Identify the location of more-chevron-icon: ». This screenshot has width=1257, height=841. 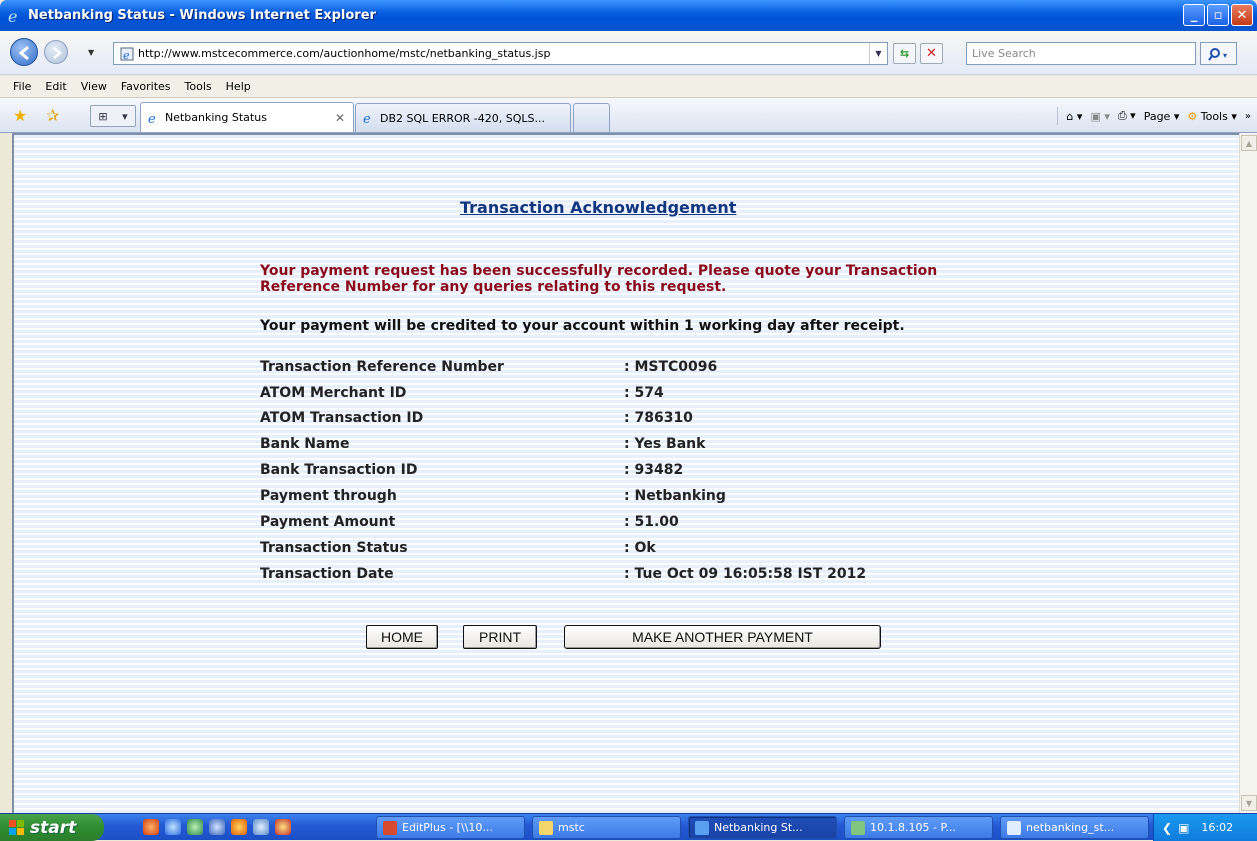
(1248, 116).